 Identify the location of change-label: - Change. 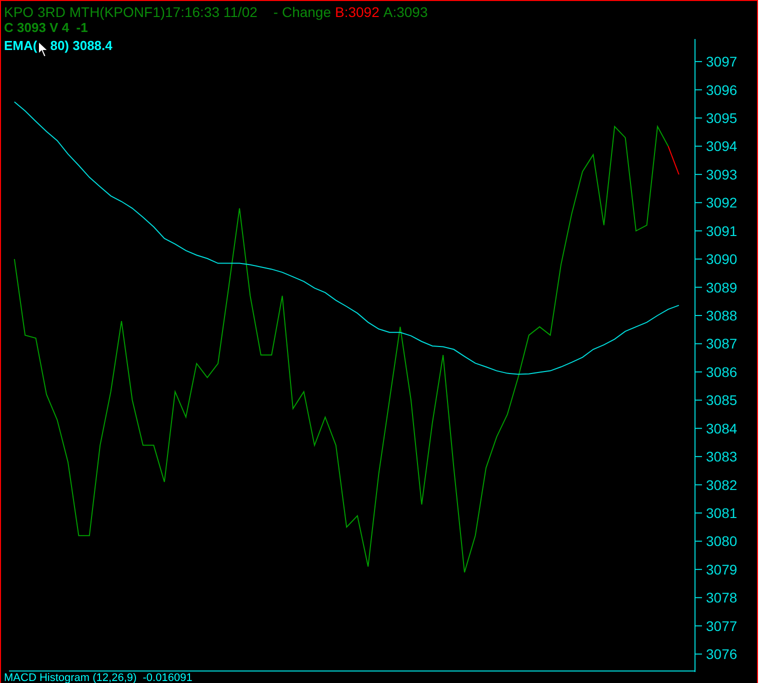
(302, 12).